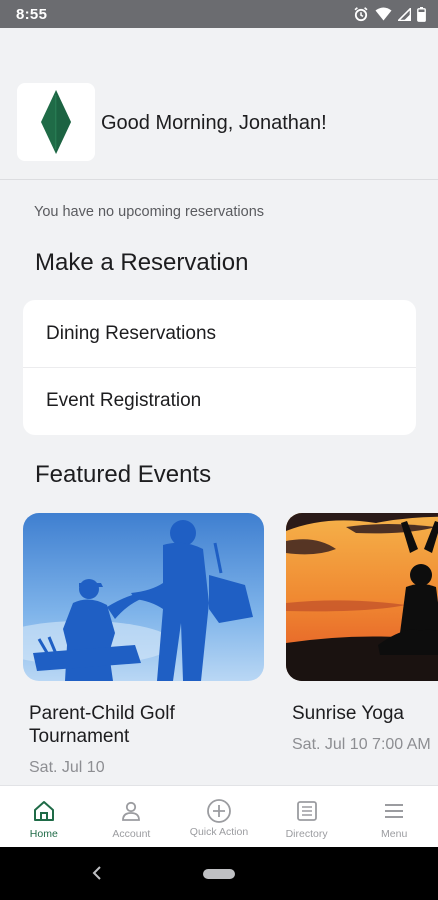 Image resolution: width=438 pixels, height=900 pixels. Describe the element at coordinates (102, 725) in the screenshot. I see `event-title: Parent-Child Golf Tournament` at that location.